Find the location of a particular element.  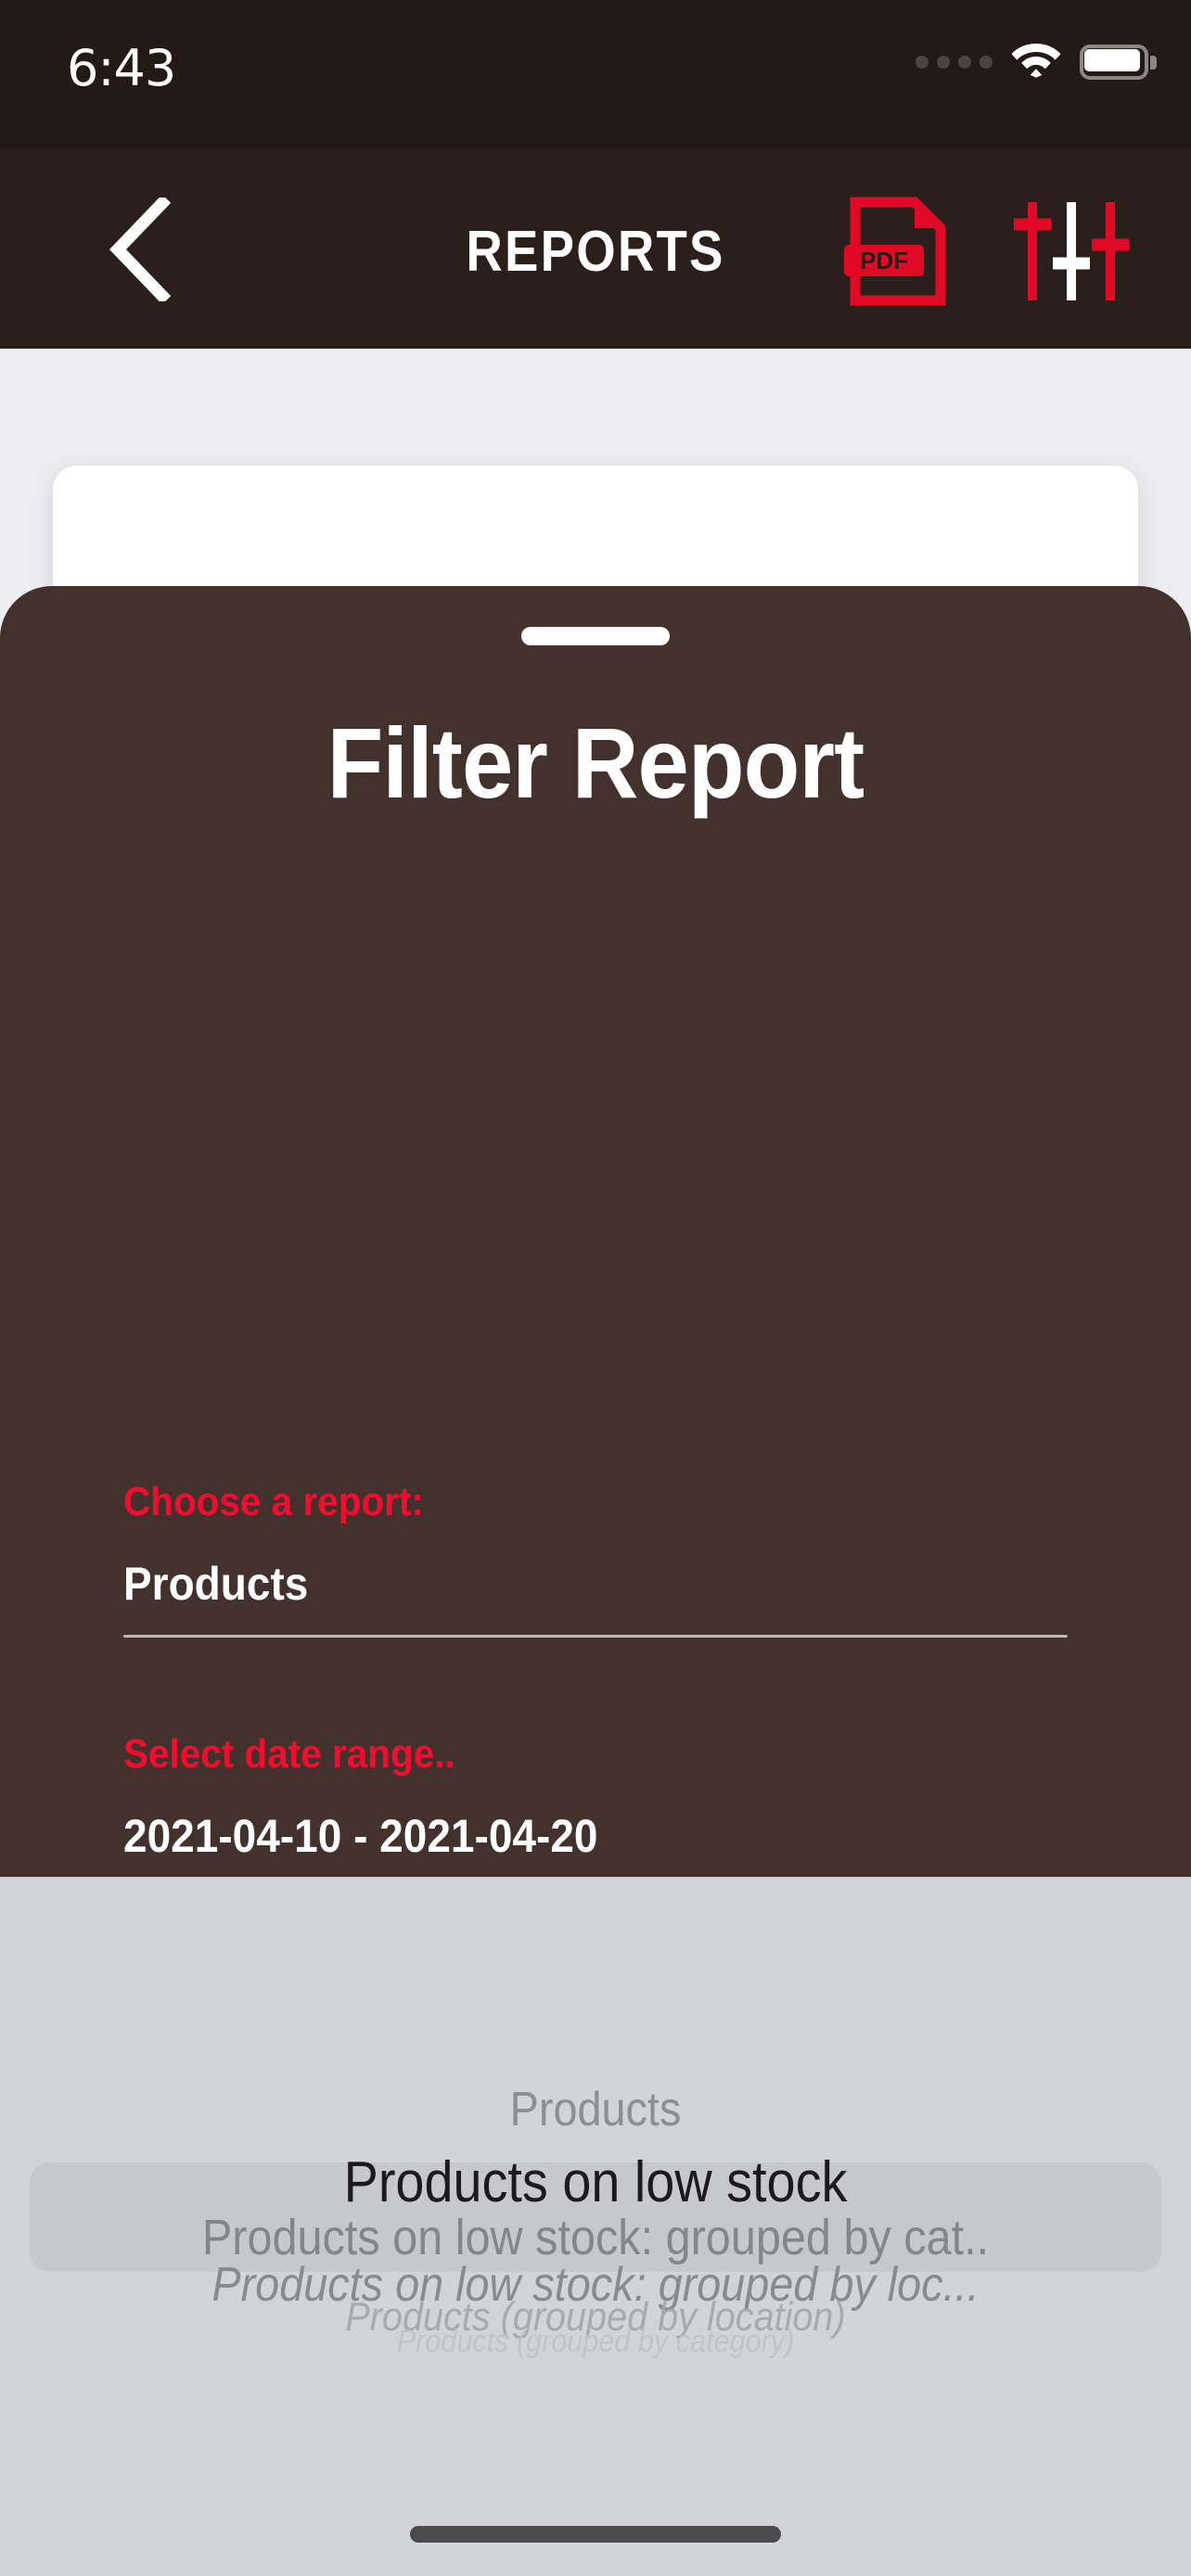

choose-report-value: Products is located at coordinates (558, 1584).